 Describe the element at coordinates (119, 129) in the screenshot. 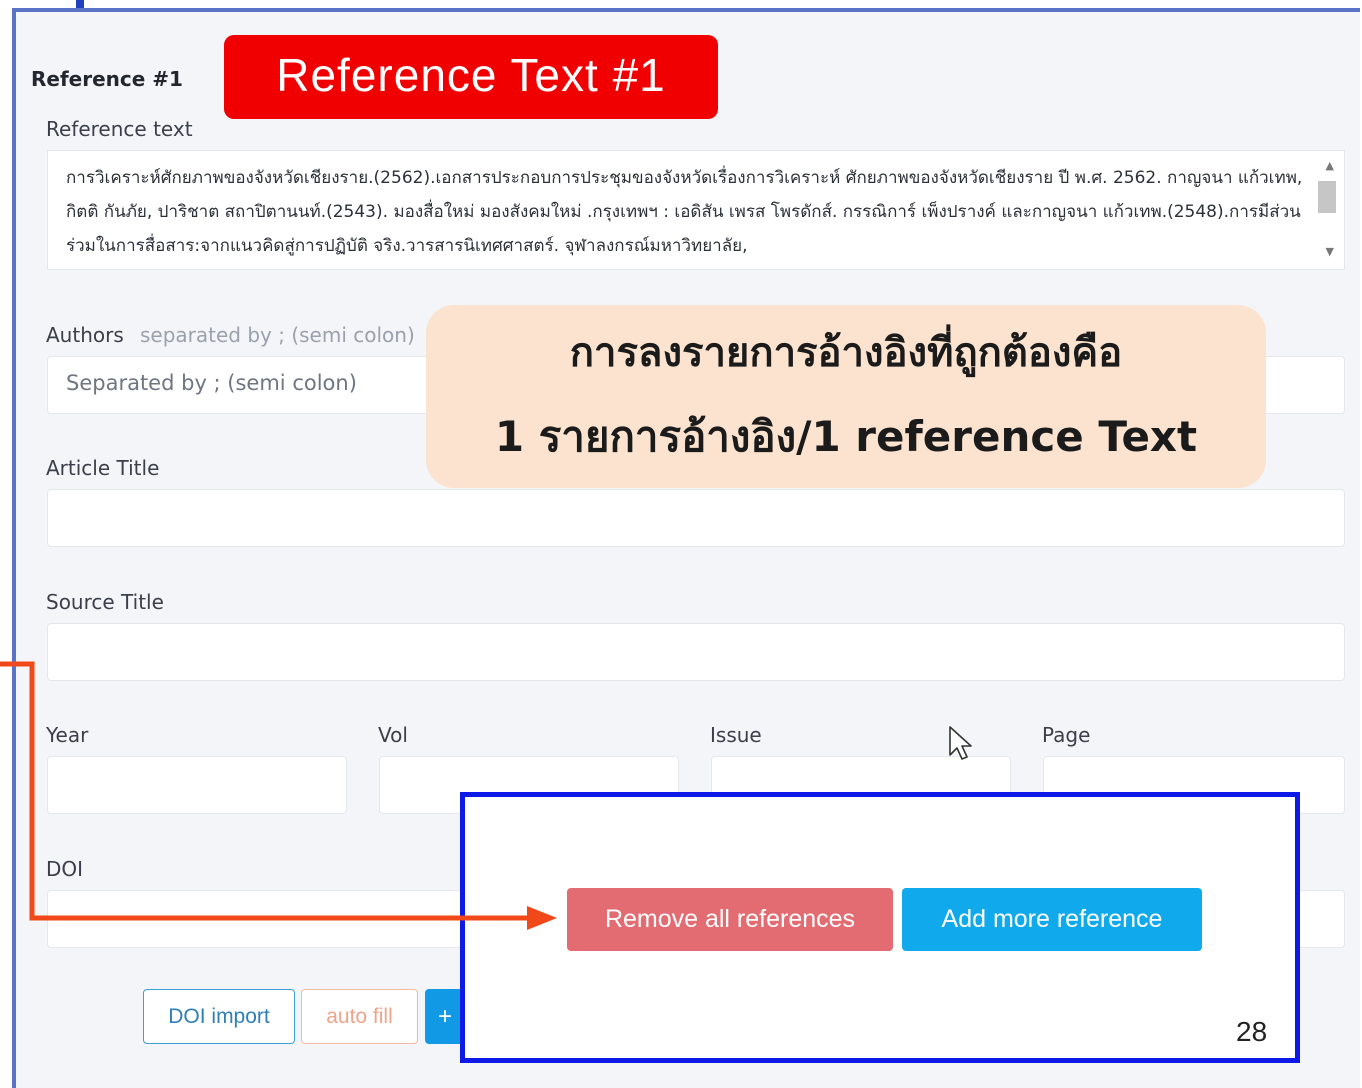

I see `reference-text-label: Reference text` at that location.